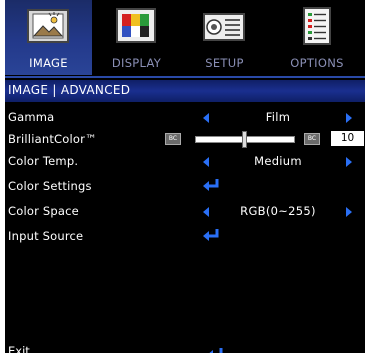 The height and width of the screenshot is (353, 371). I want to click on color-settings-label: Color Settings, so click(50, 186).